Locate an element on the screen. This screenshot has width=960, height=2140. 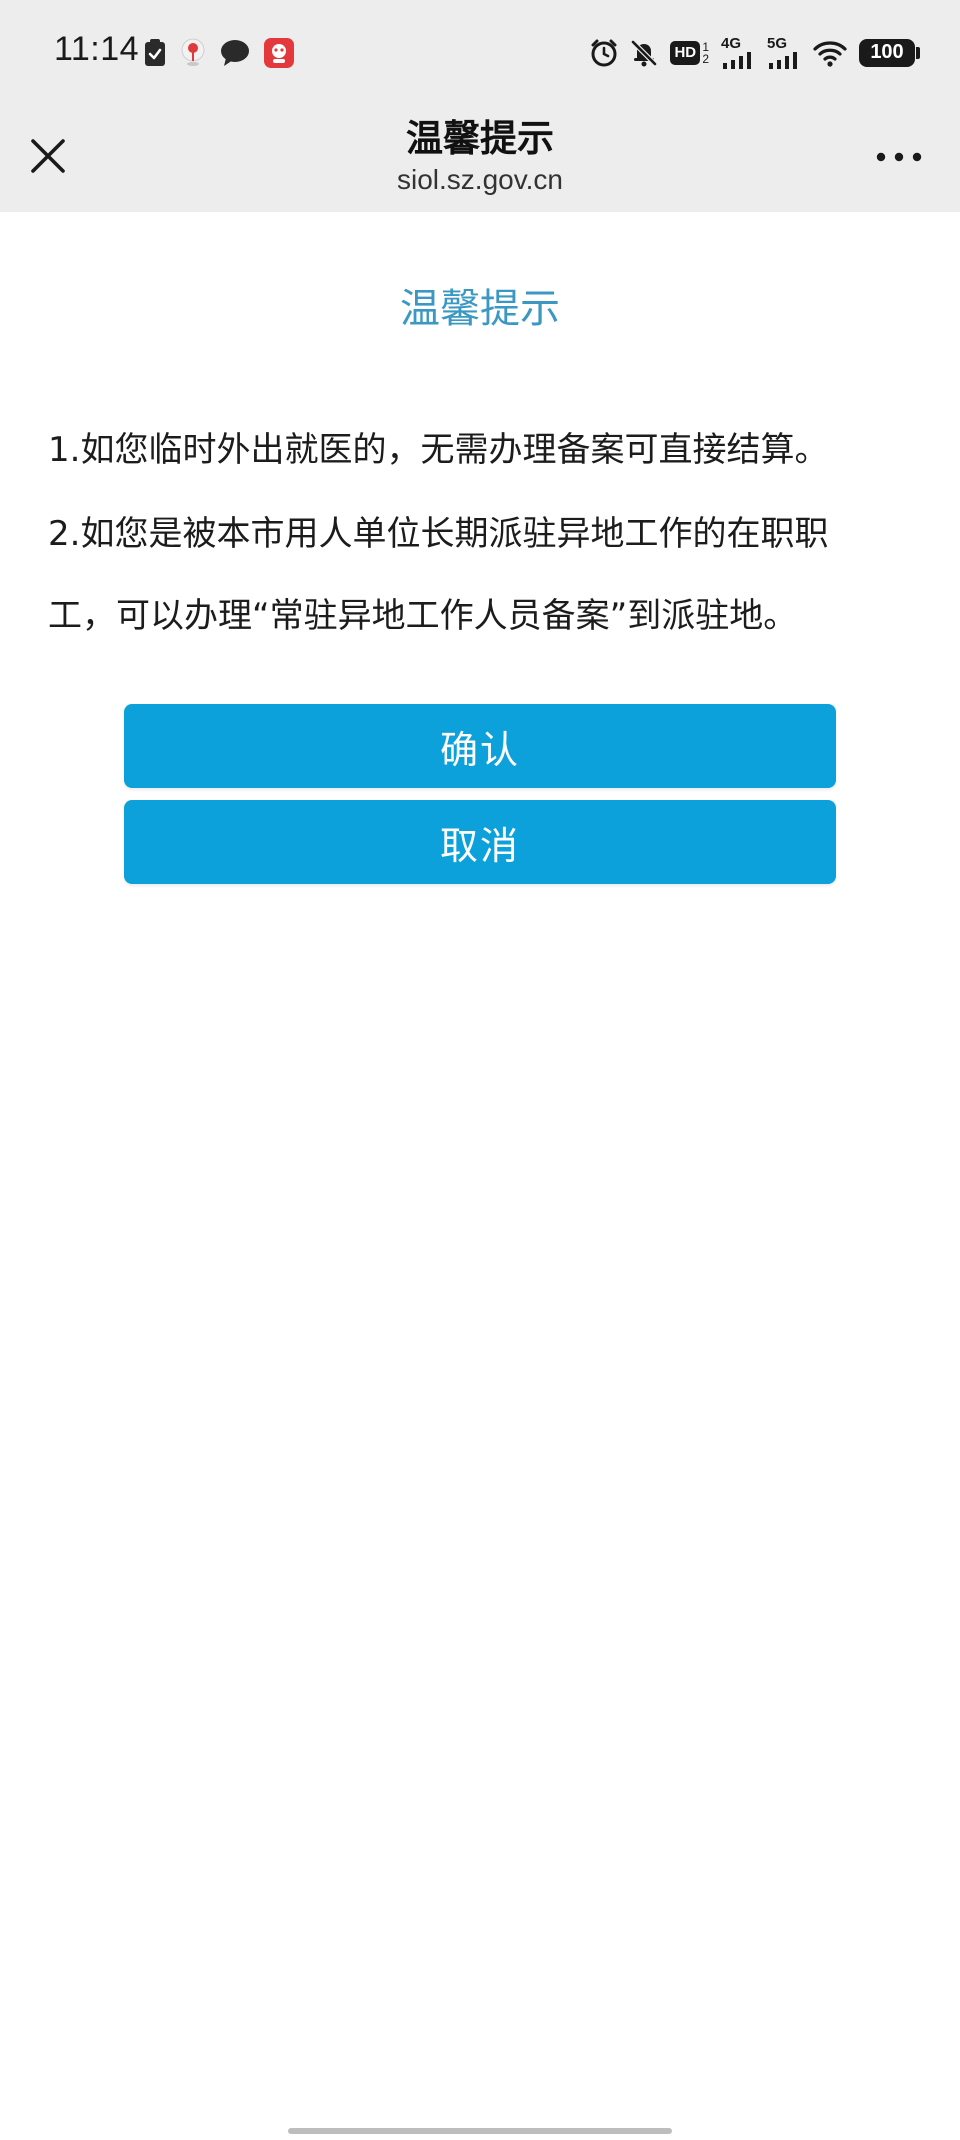
status-right-icons: HD 1 2 4G 5G 100 is located at coordinates (755, 52).